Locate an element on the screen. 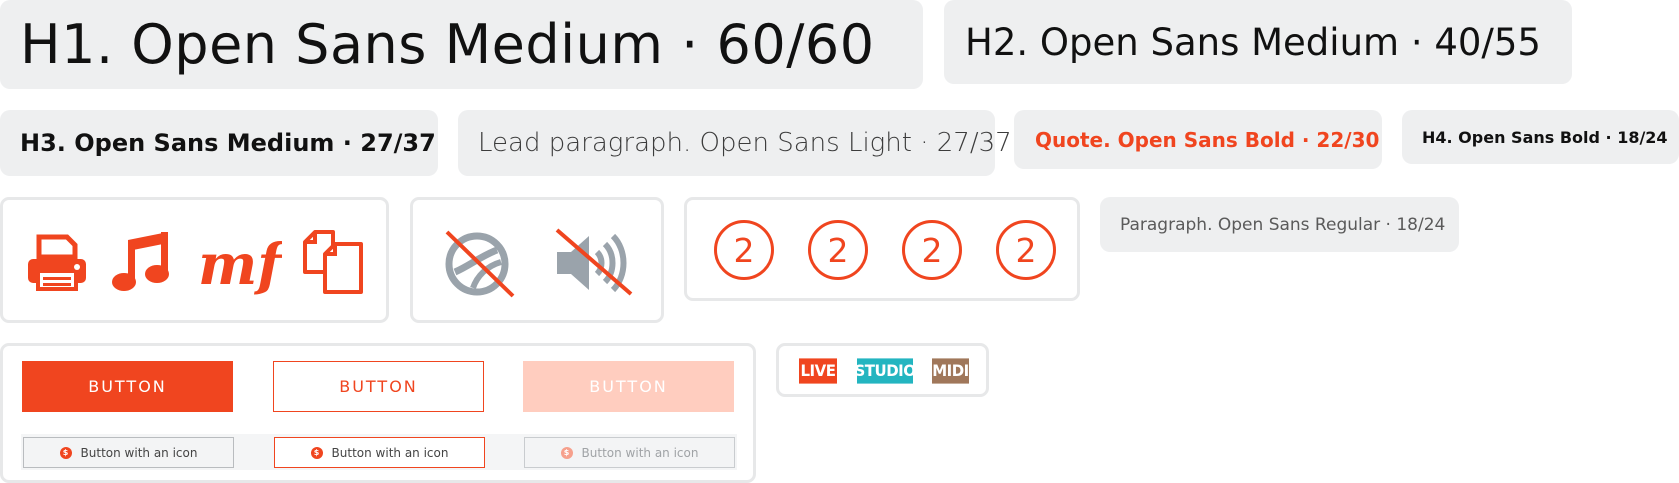  disabled-icon-panel is located at coordinates (537, 260).